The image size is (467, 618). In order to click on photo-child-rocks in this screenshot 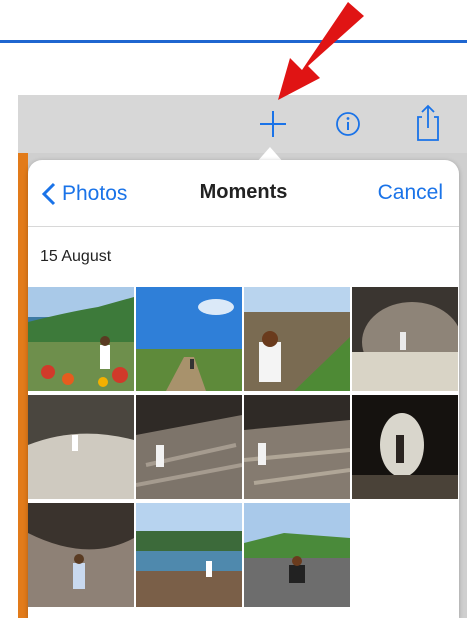, I will do `click(297, 339)`.